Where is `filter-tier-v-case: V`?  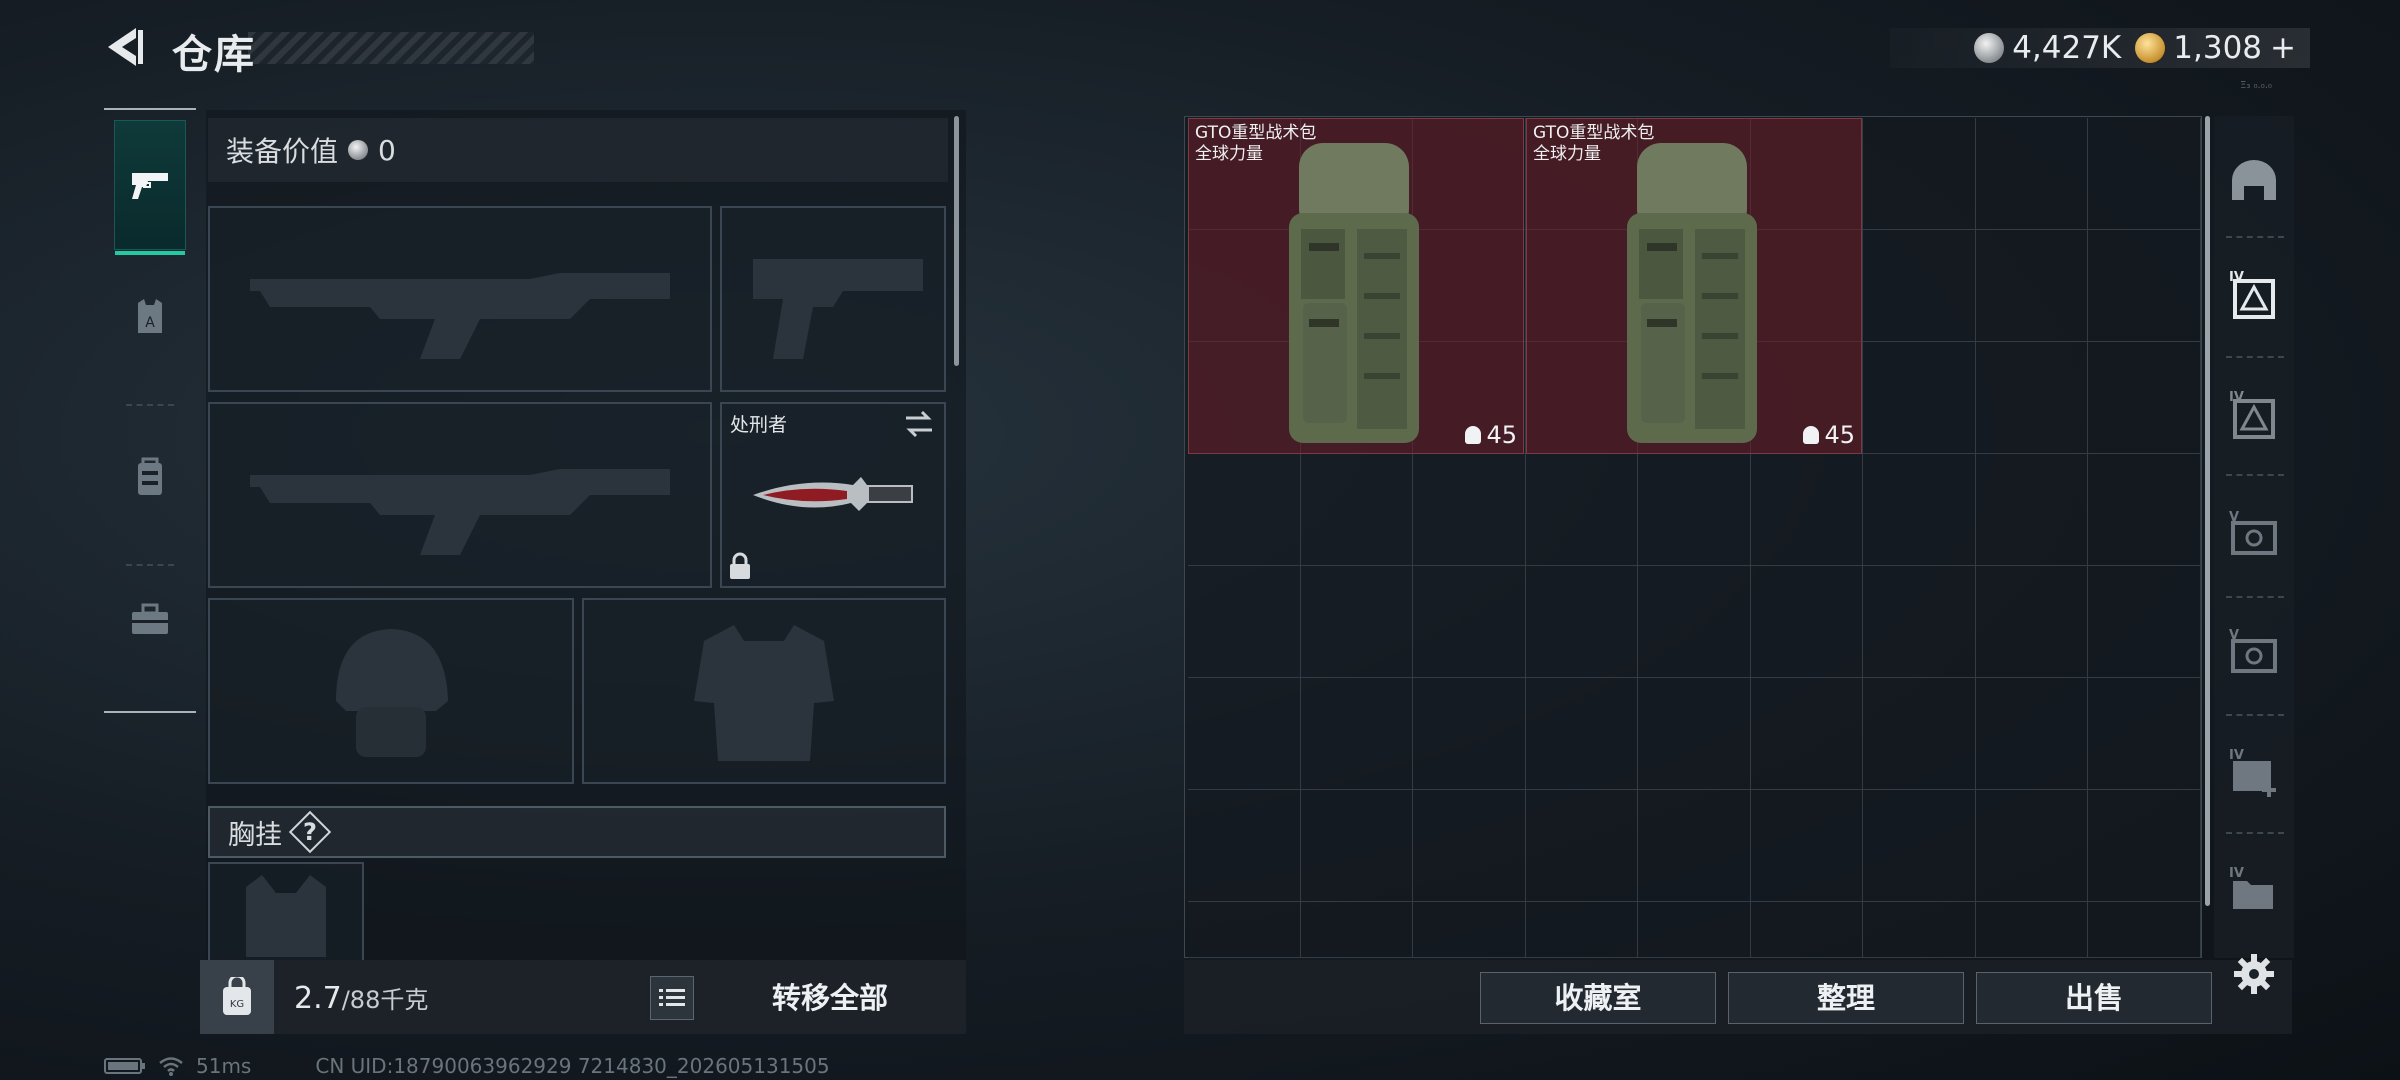 filter-tier-v-case: V is located at coordinates (2254, 654).